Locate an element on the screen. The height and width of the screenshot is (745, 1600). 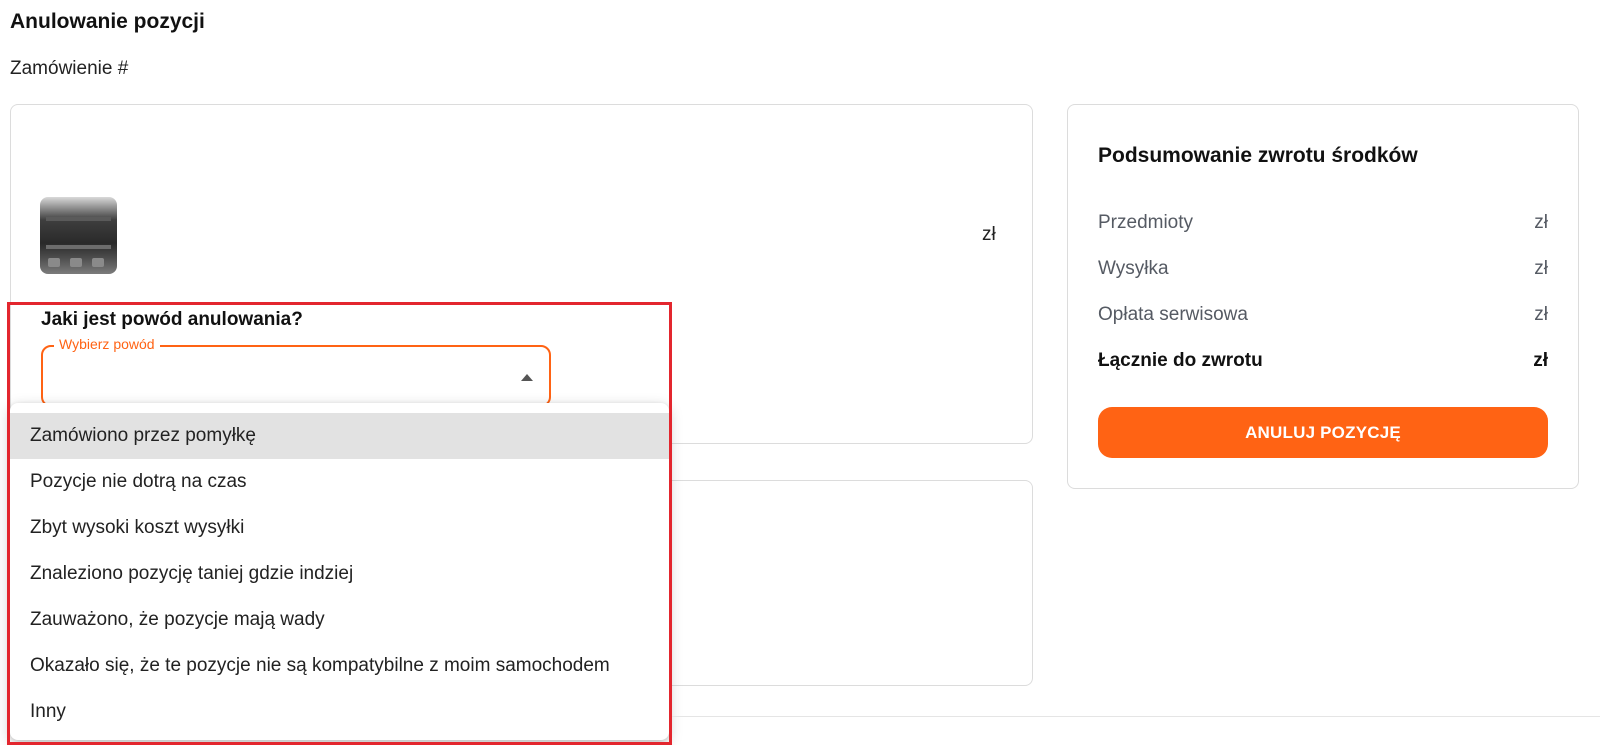
summary-label: Przedmioty is located at coordinates (1146, 222).